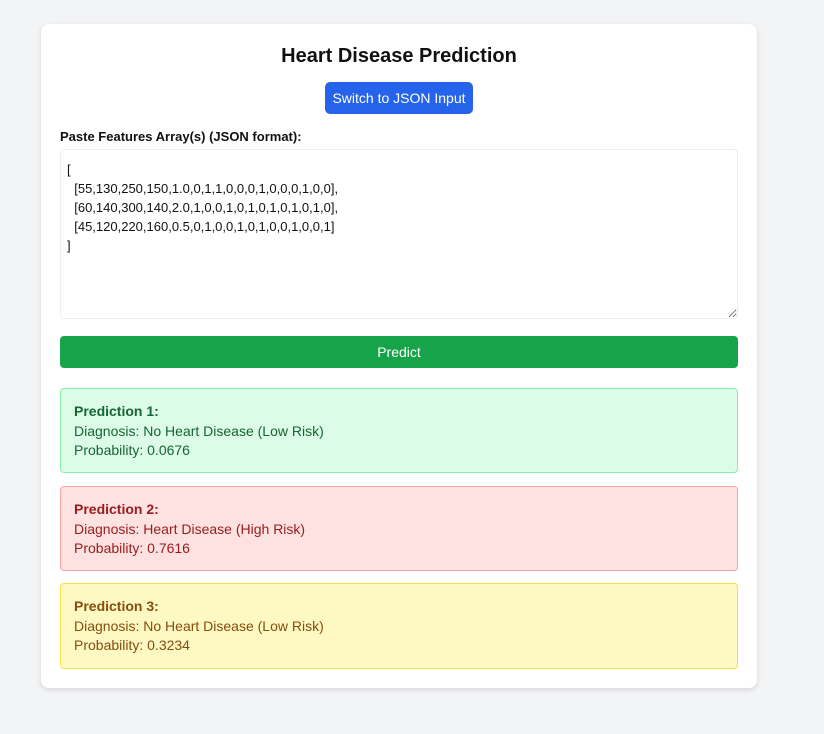 The height and width of the screenshot is (734, 824). I want to click on prediction-diagnosis: Diagnosis: Heart Disease (High Risk), so click(190, 528).